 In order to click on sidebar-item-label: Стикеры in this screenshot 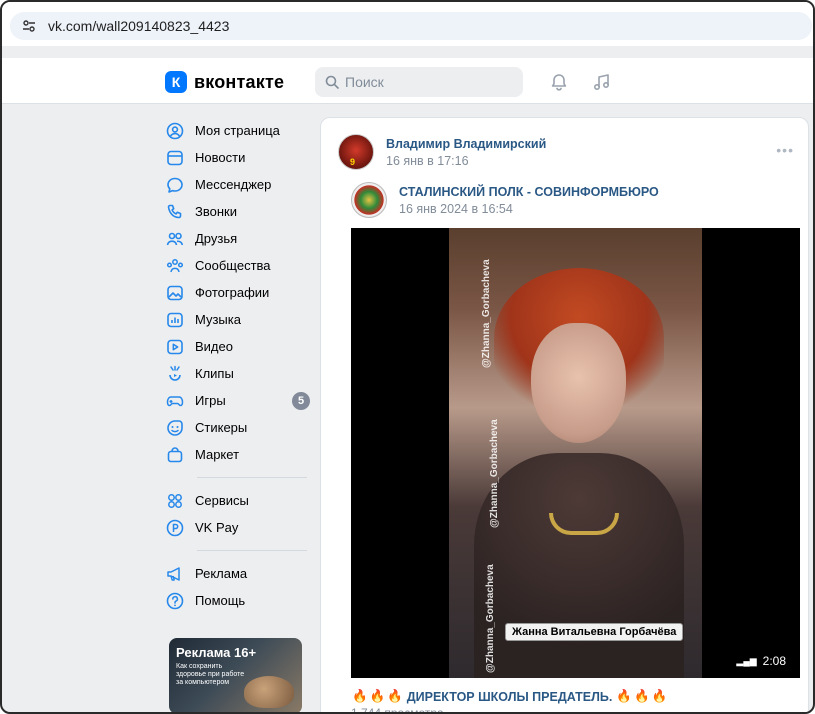, I will do `click(221, 427)`.